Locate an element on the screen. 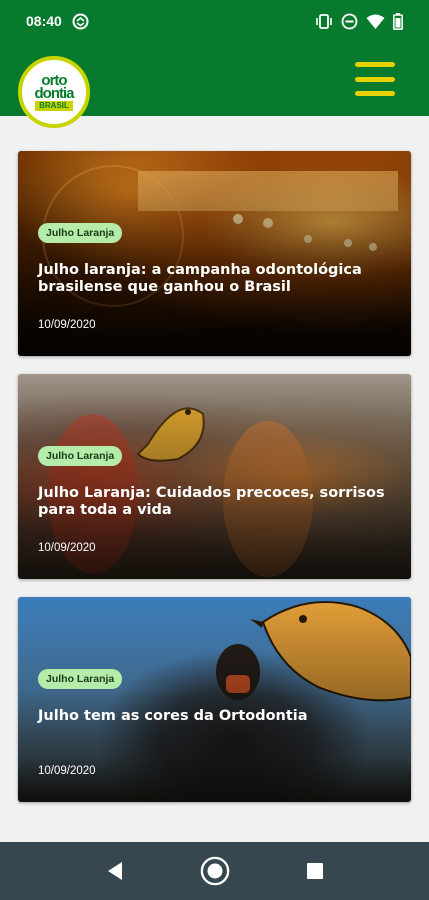 The height and width of the screenshot is (900, 429). wifi-icon is located at coordinates (375, 21).